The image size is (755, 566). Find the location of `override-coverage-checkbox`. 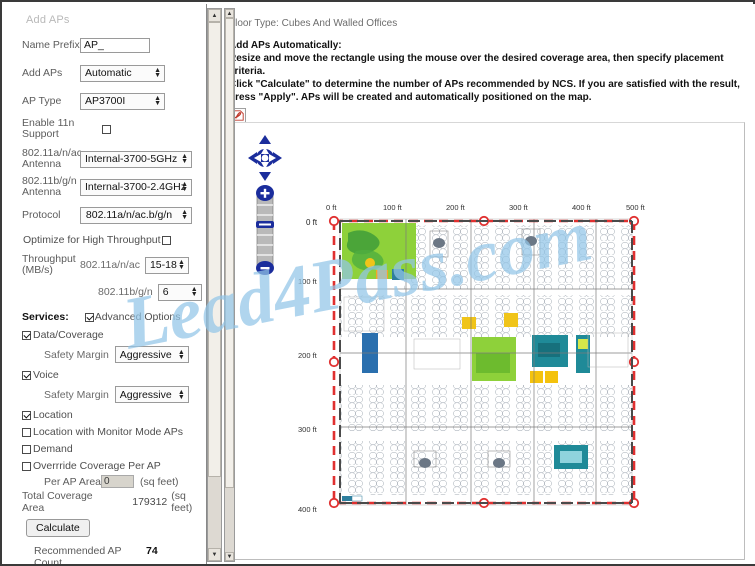

override-coverage-checkbox is located at coordinates (26, 466).